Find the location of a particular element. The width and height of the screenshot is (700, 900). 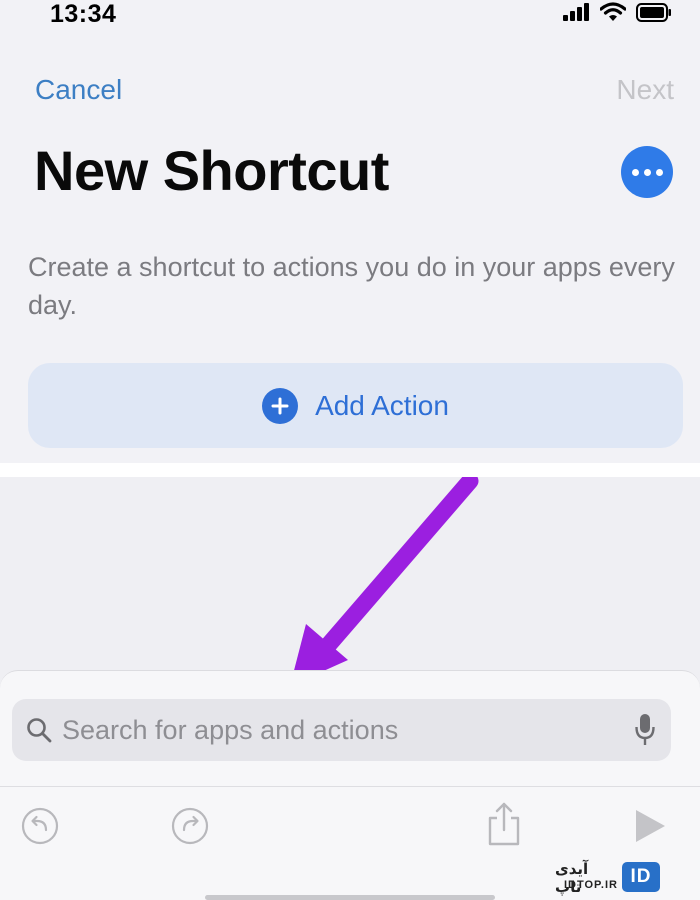

next-button: Next is located at coordinates (645, 90).